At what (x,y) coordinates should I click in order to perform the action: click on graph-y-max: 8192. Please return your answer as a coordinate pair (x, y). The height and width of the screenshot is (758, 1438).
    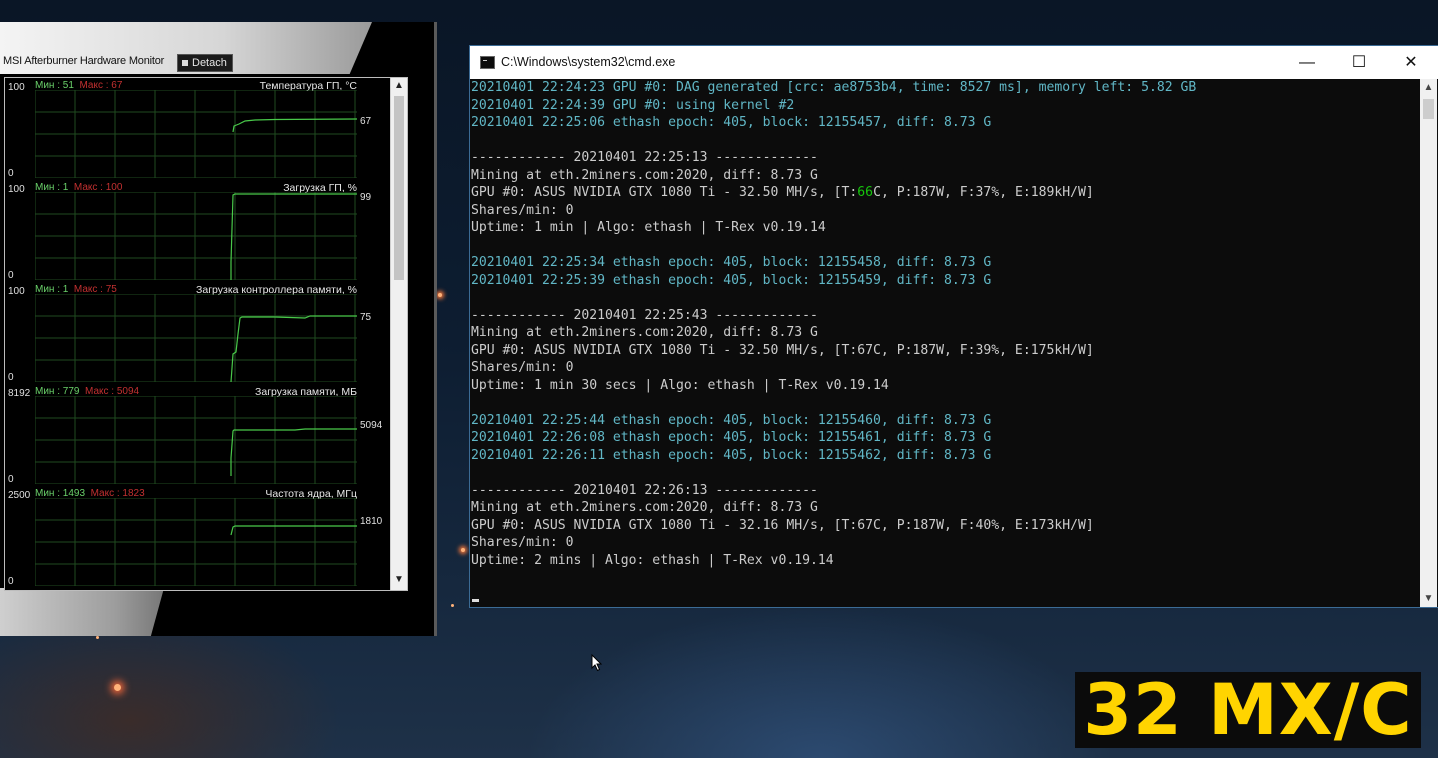
    Looking at the image, I should click on (19, 393).